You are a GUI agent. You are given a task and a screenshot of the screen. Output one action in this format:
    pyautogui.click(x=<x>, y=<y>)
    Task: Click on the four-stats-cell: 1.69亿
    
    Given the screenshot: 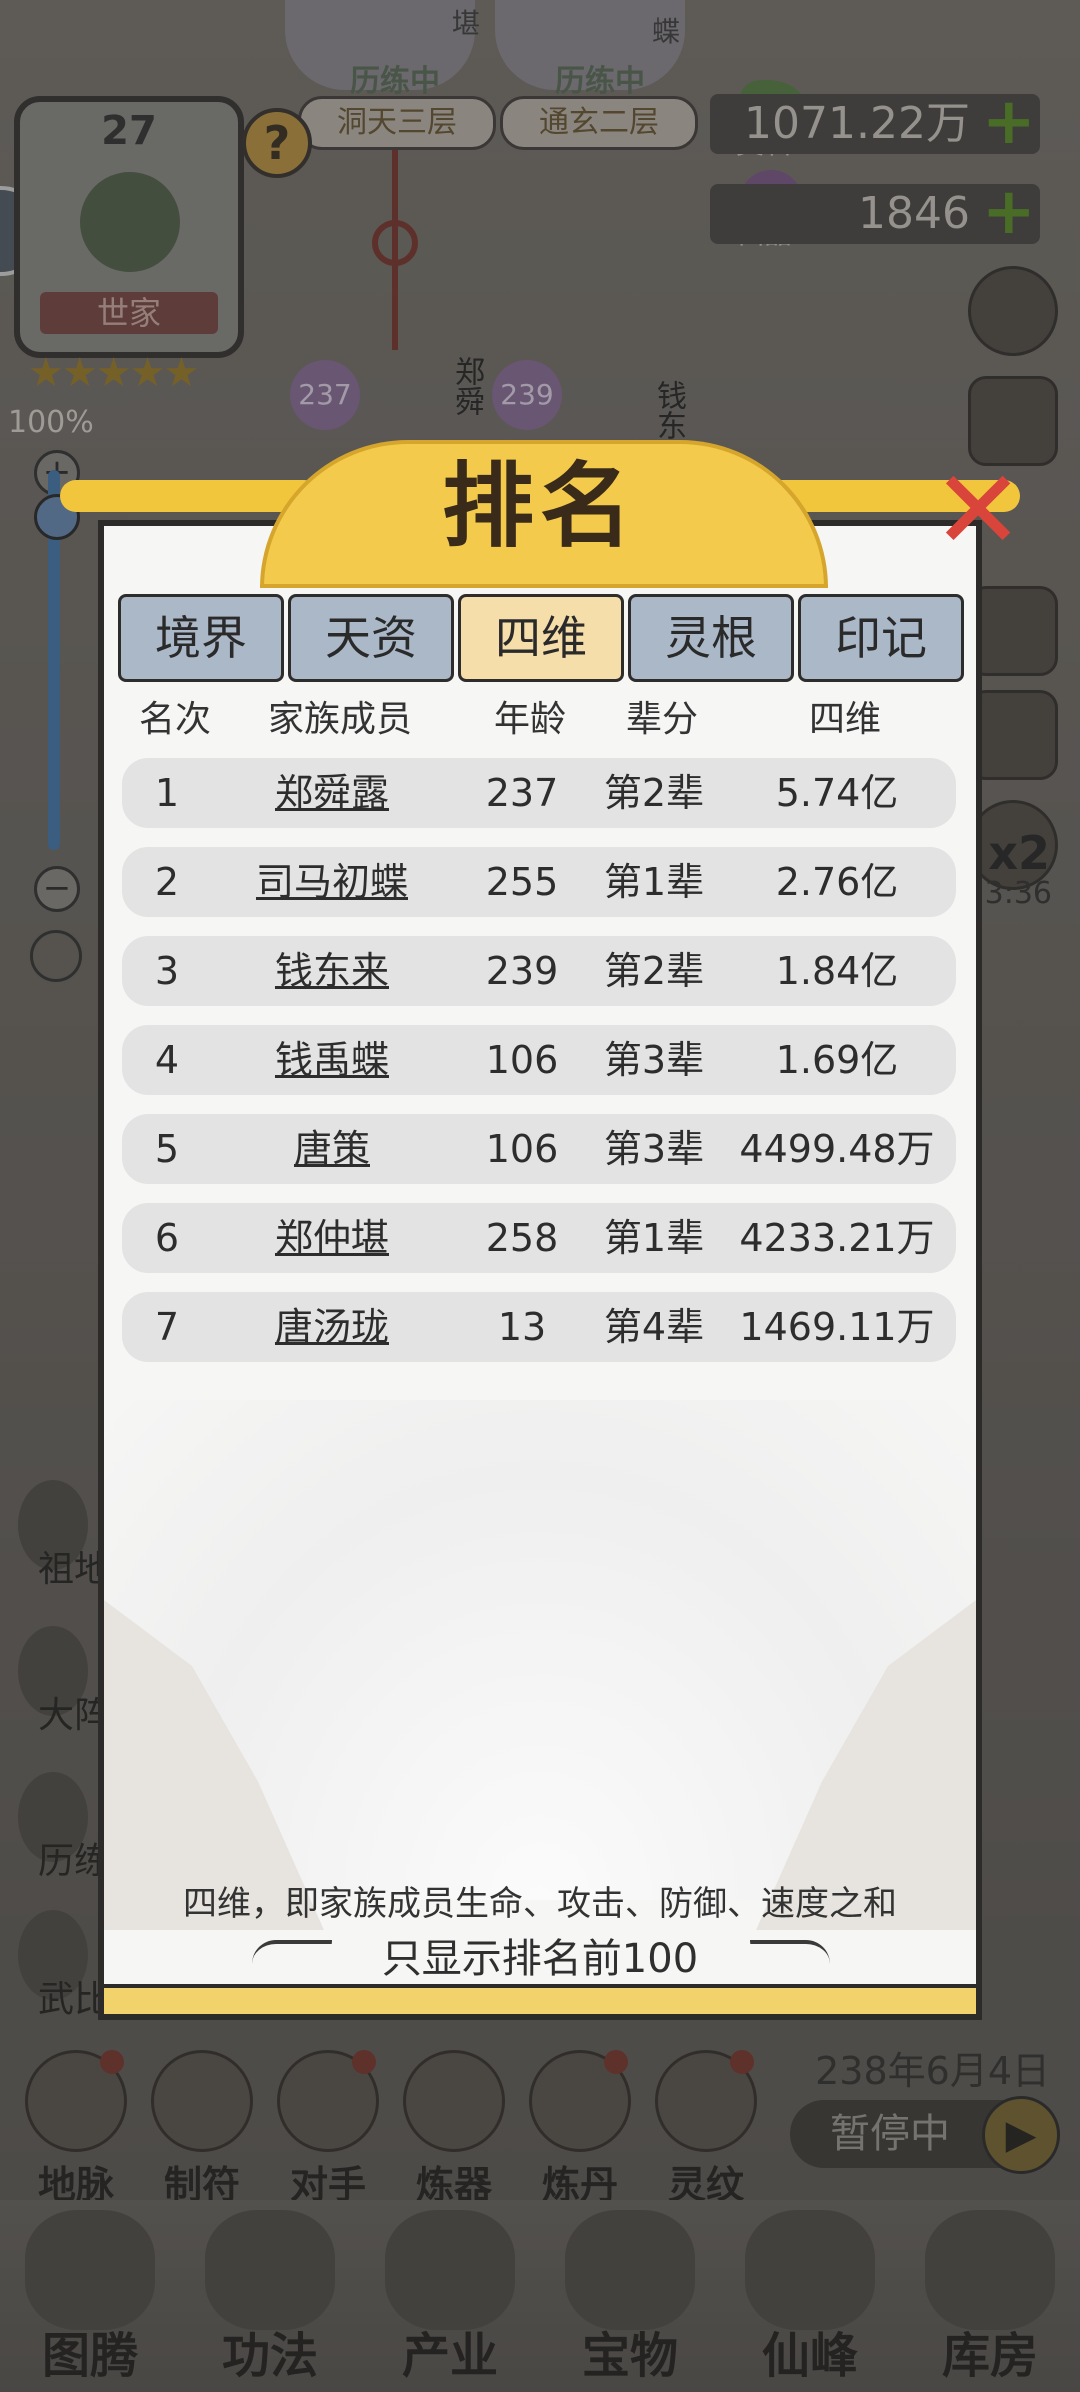 What is the action you would take?
    pyautogui.click(x=837, y=1060)
    